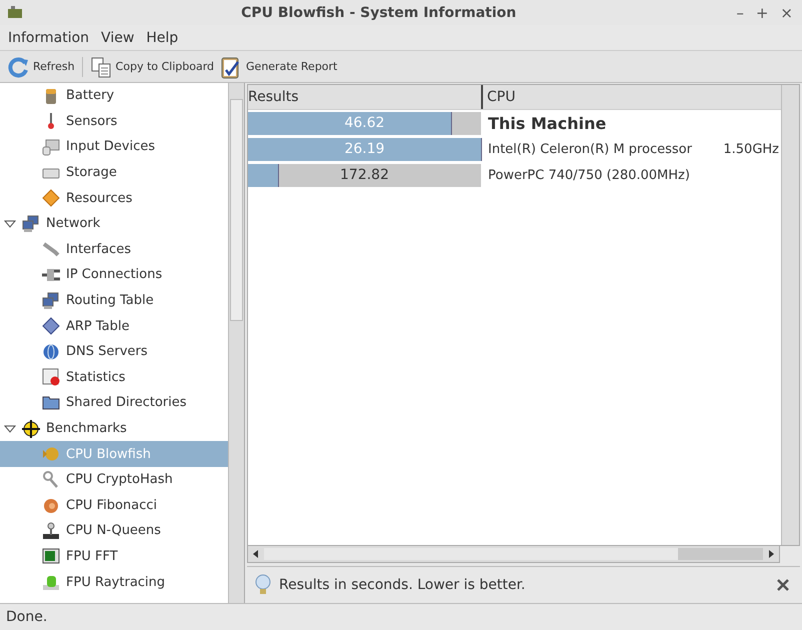  I want to click on fish-icon, so click(51, 454).